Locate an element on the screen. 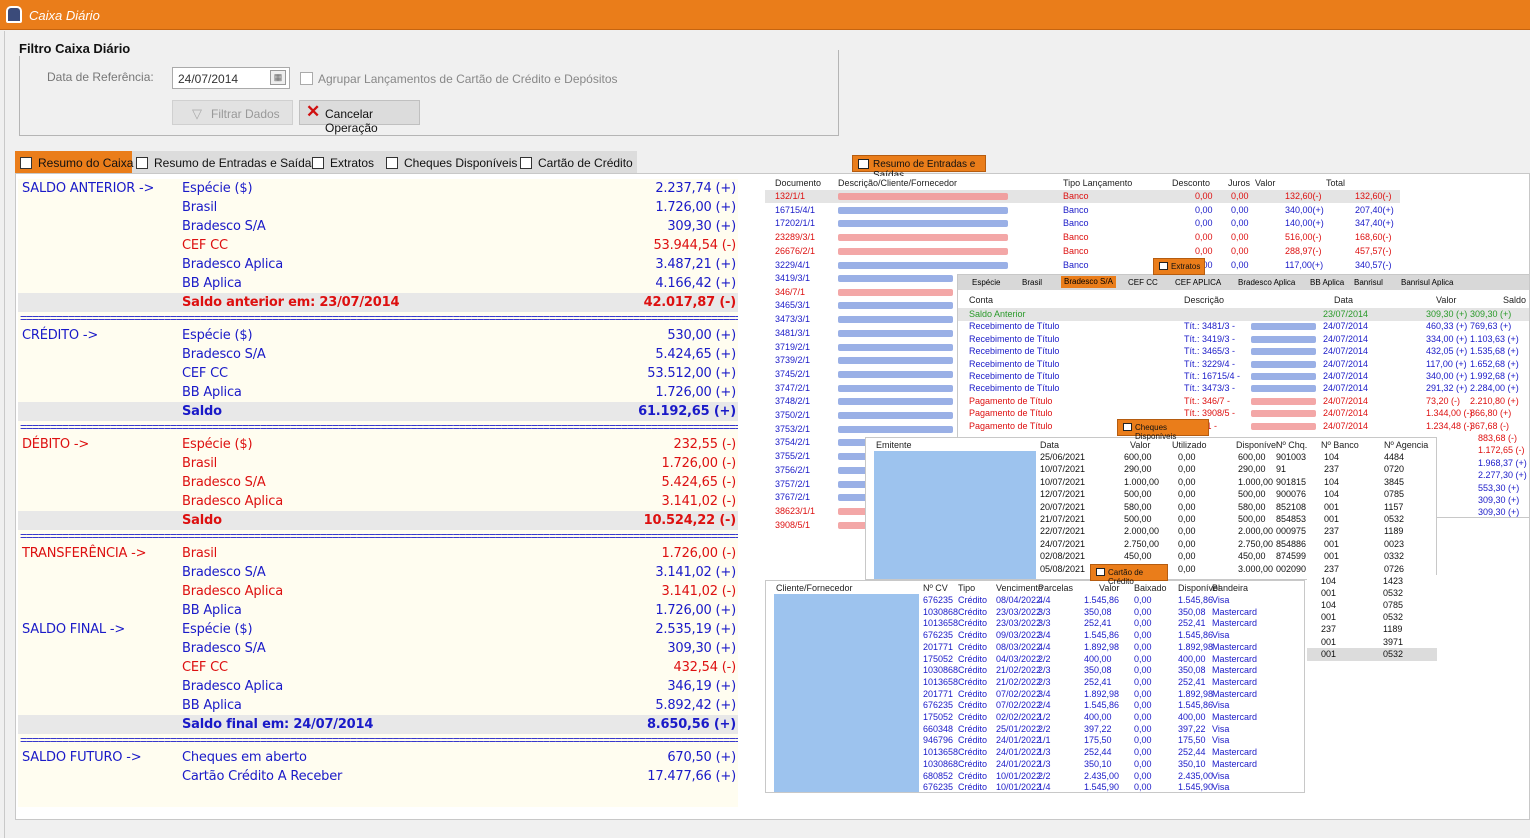 The width and height of the screenshot is (1530, 838). column-header: Descrição is located at coordinates (1204, 300).